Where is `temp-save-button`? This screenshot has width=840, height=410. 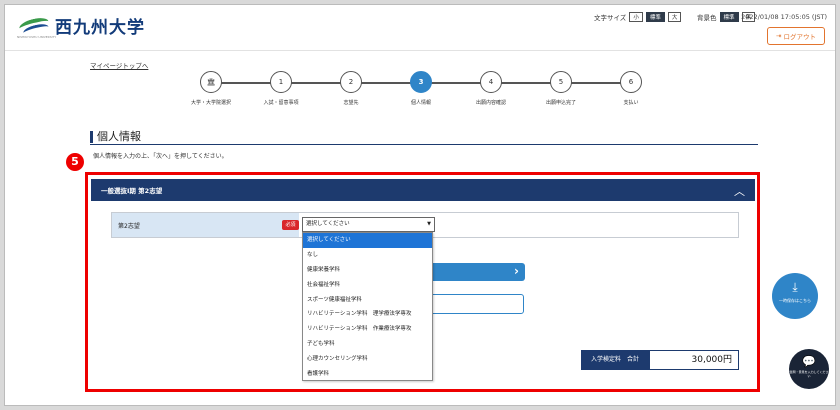
temp-save-button is located at coordinates (474, 304).